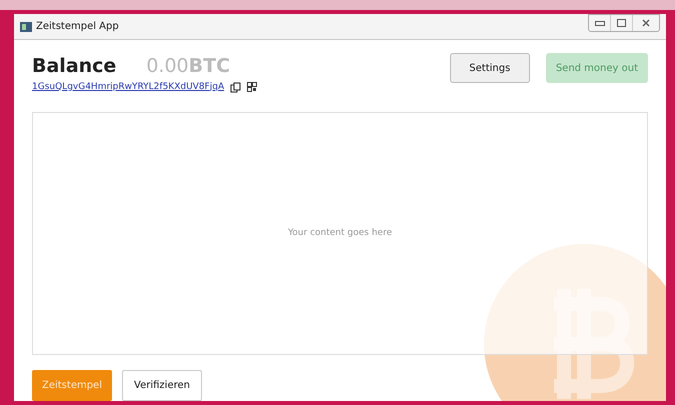 The image size is (675, 405). I want to click on maximize-icon, so click(621, 23).